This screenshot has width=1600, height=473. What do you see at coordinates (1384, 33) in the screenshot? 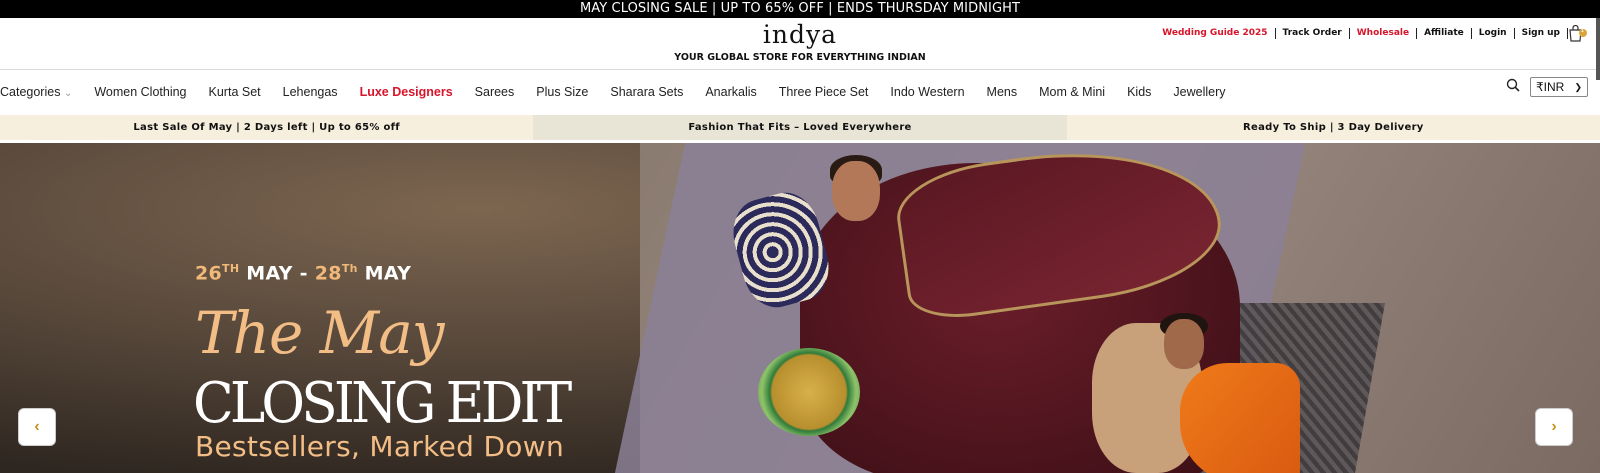
I see `wholesale-link: Wholesale` at bounding box center [1384, 33].